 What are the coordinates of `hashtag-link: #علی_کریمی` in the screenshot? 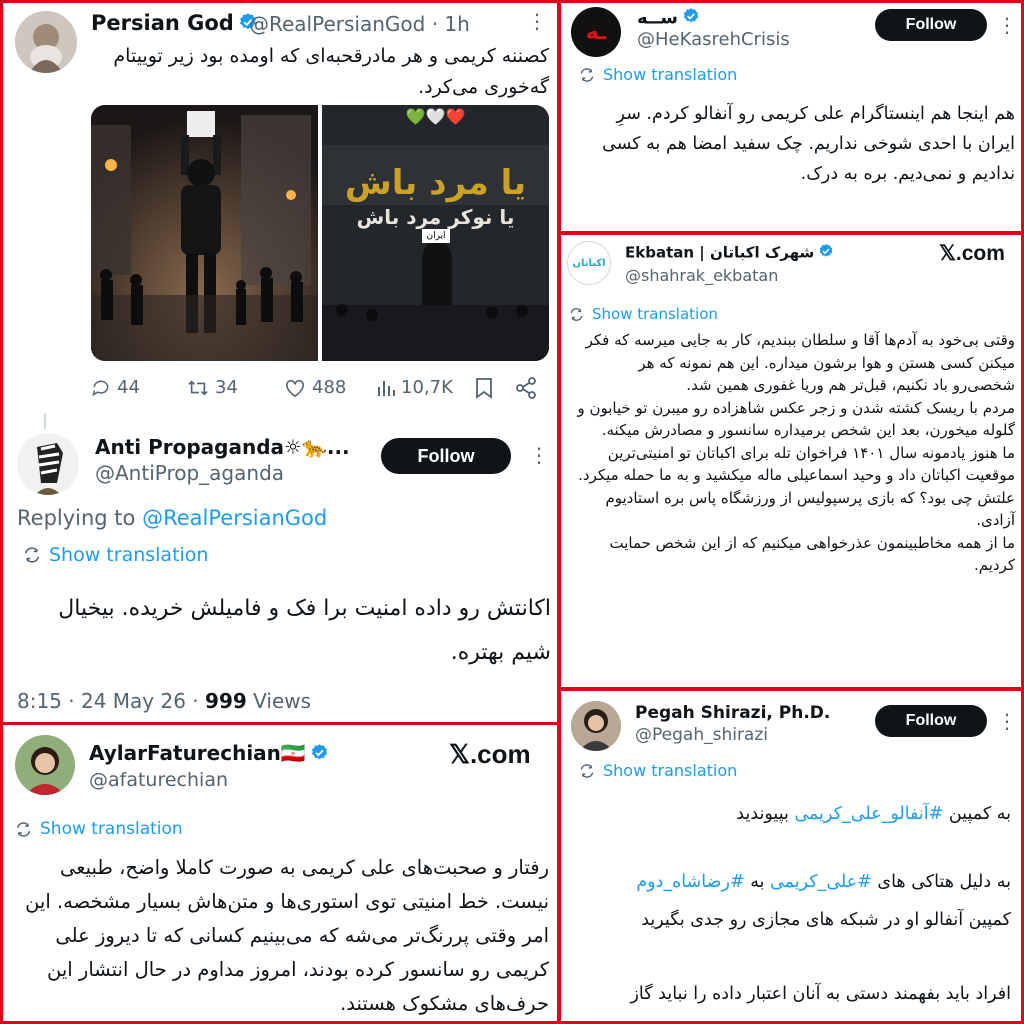 It's located at (821, 882).